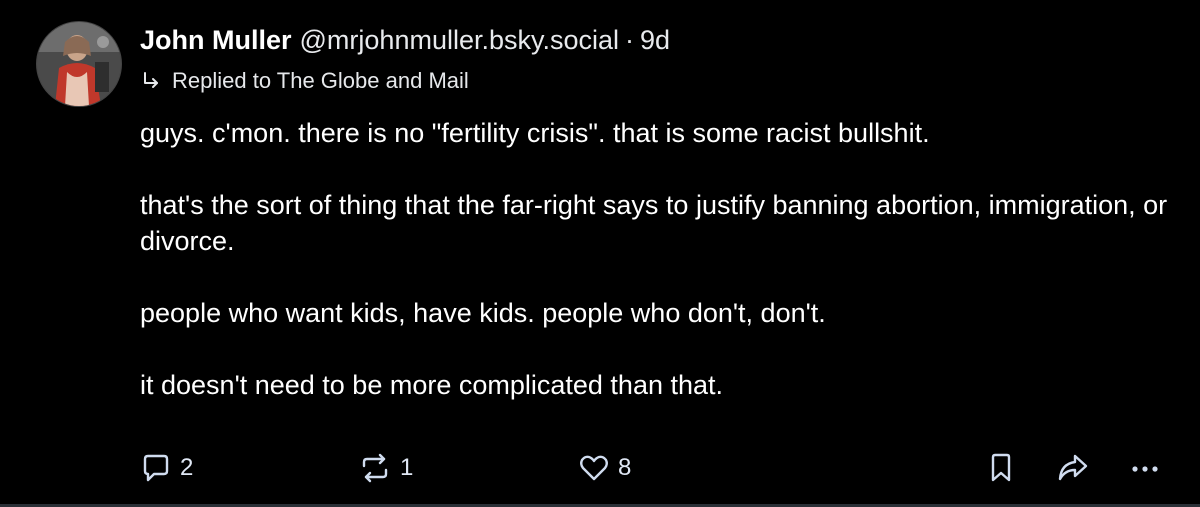 This screenshot has height=507, width=1200. Describe the element at coordinates (375, 468) in the screenshot. I see `repost-icon` at that location.